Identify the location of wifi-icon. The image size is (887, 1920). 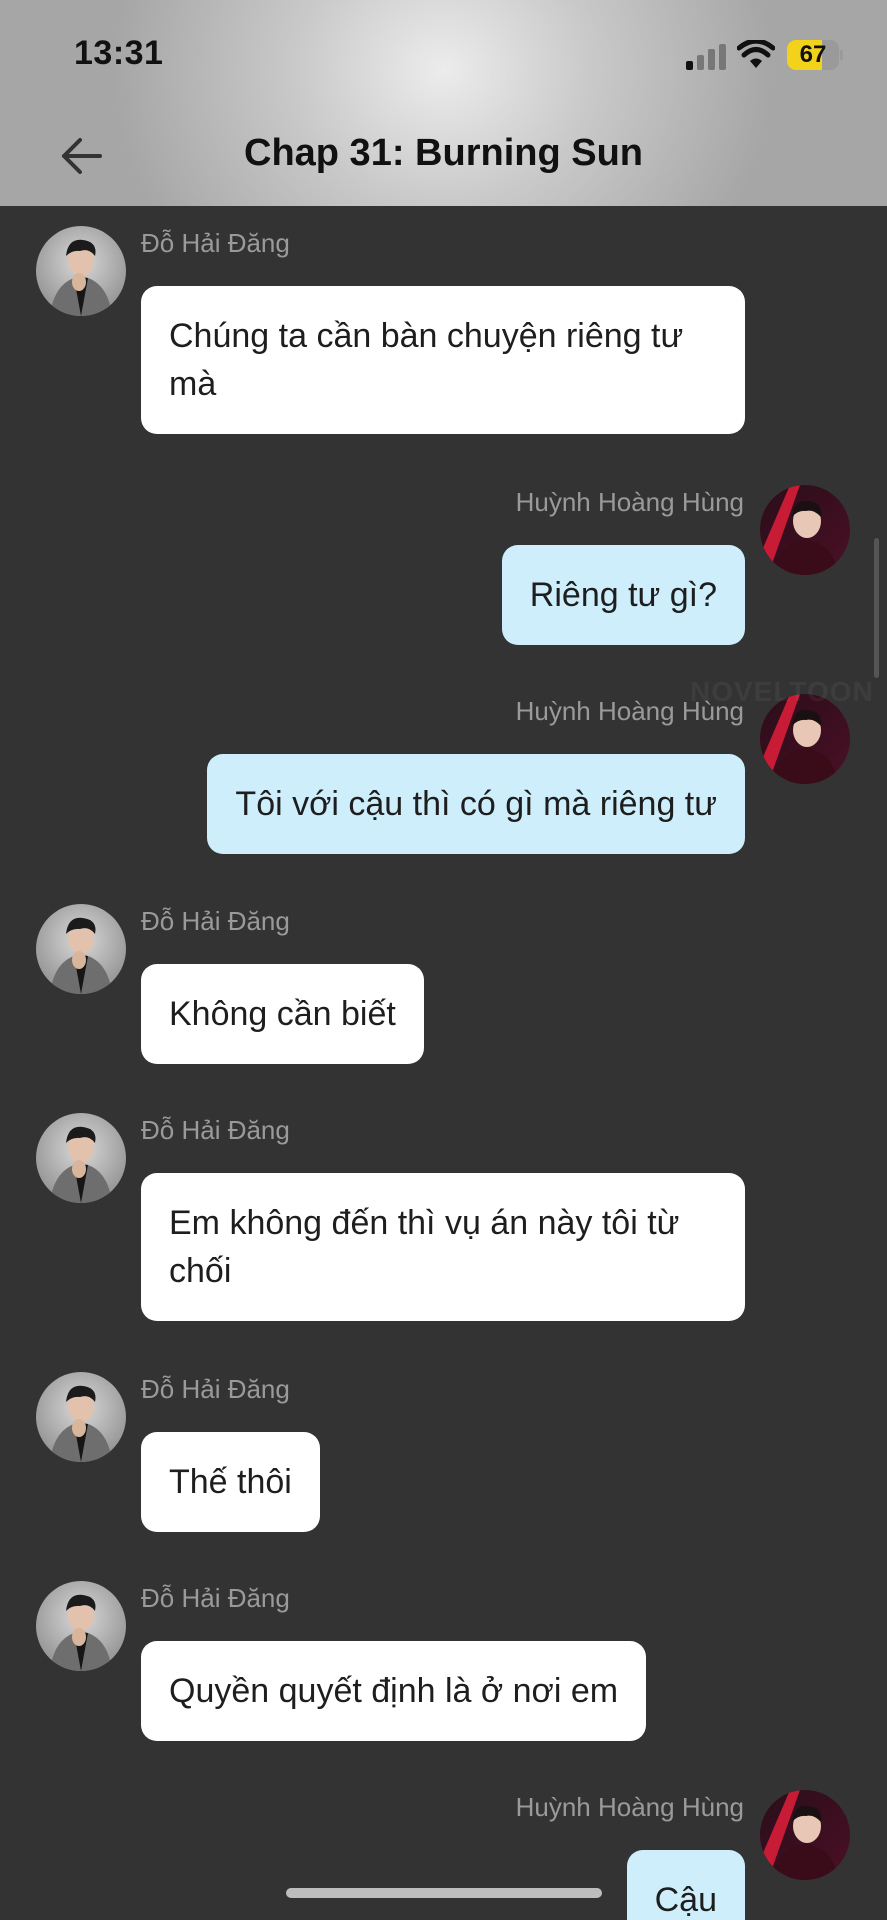
(756, 54).